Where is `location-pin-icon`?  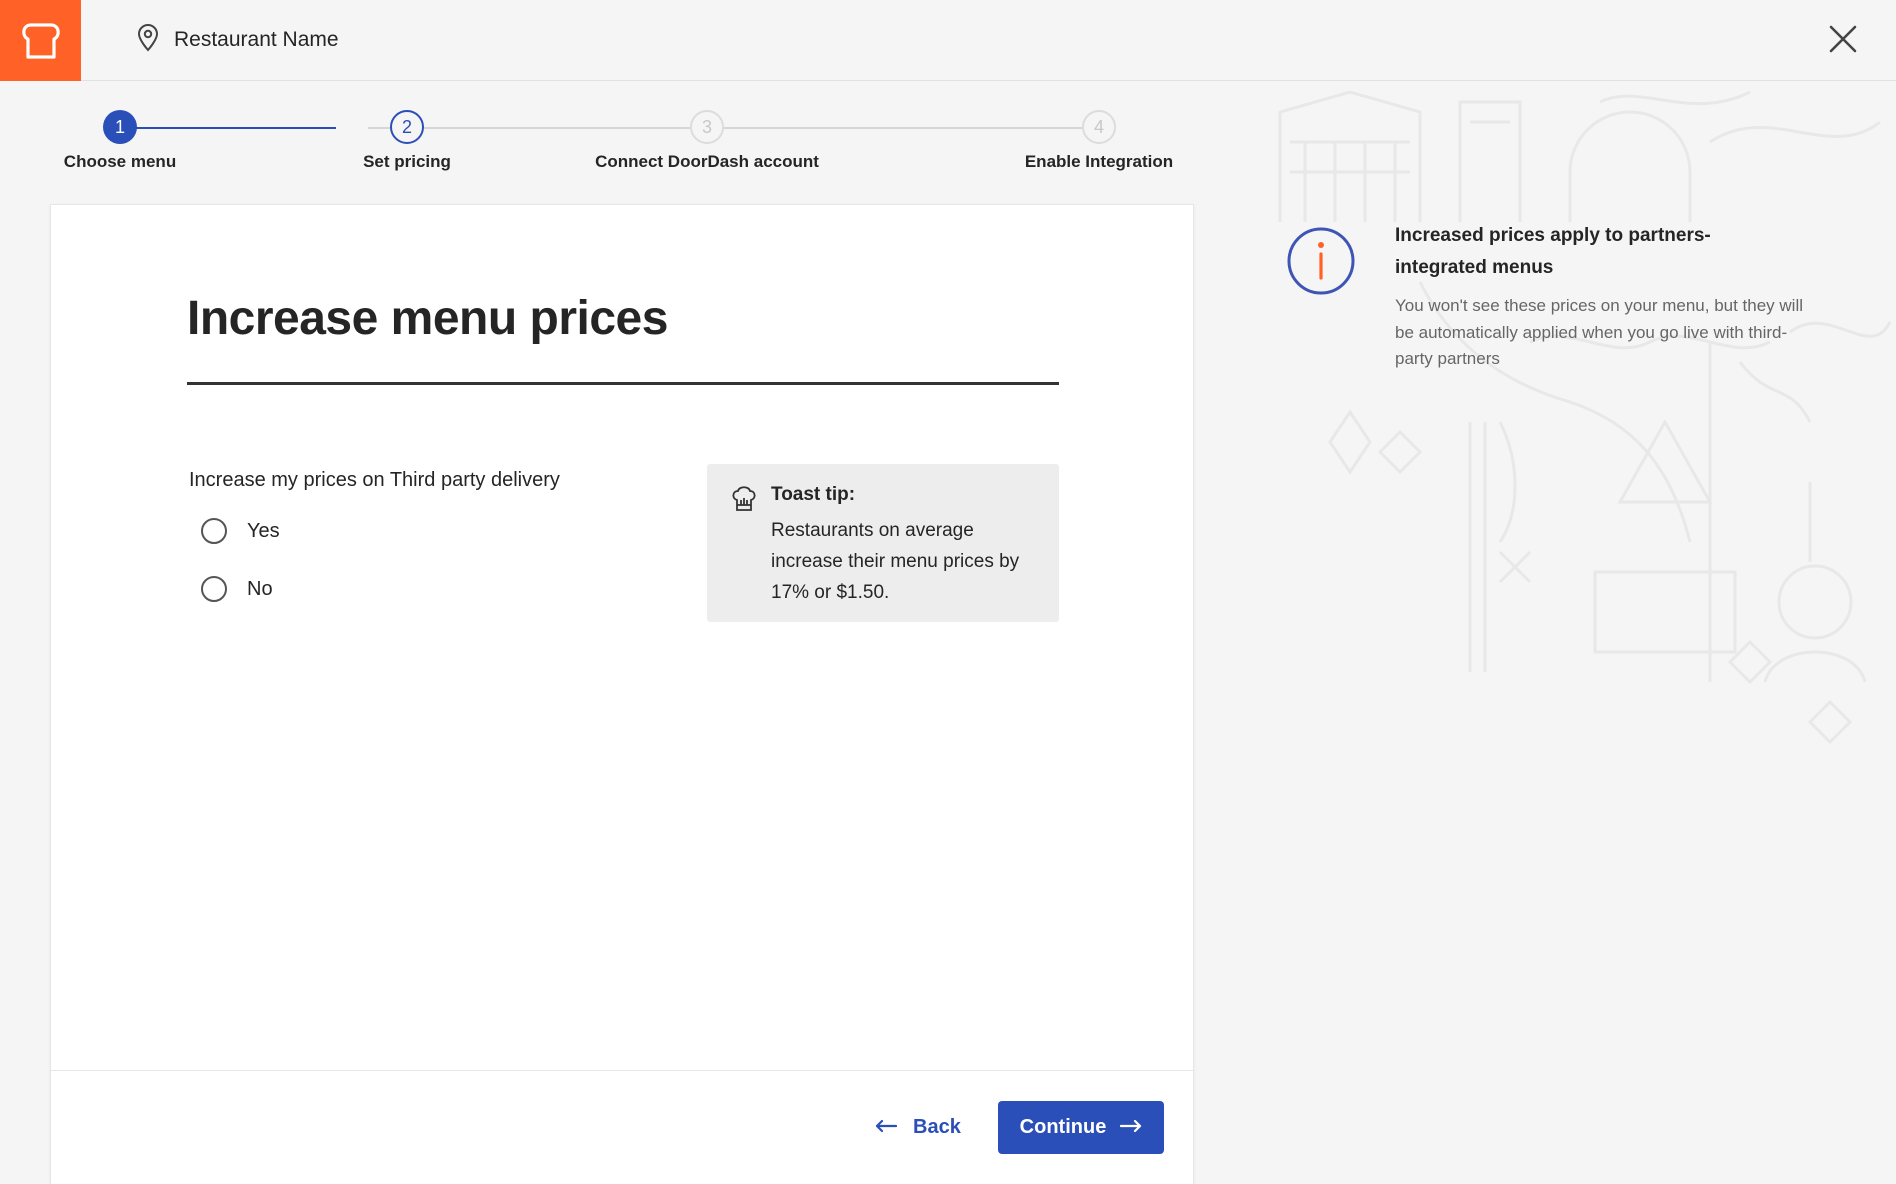 location-pin-icon is located at coordinates (148, 40).